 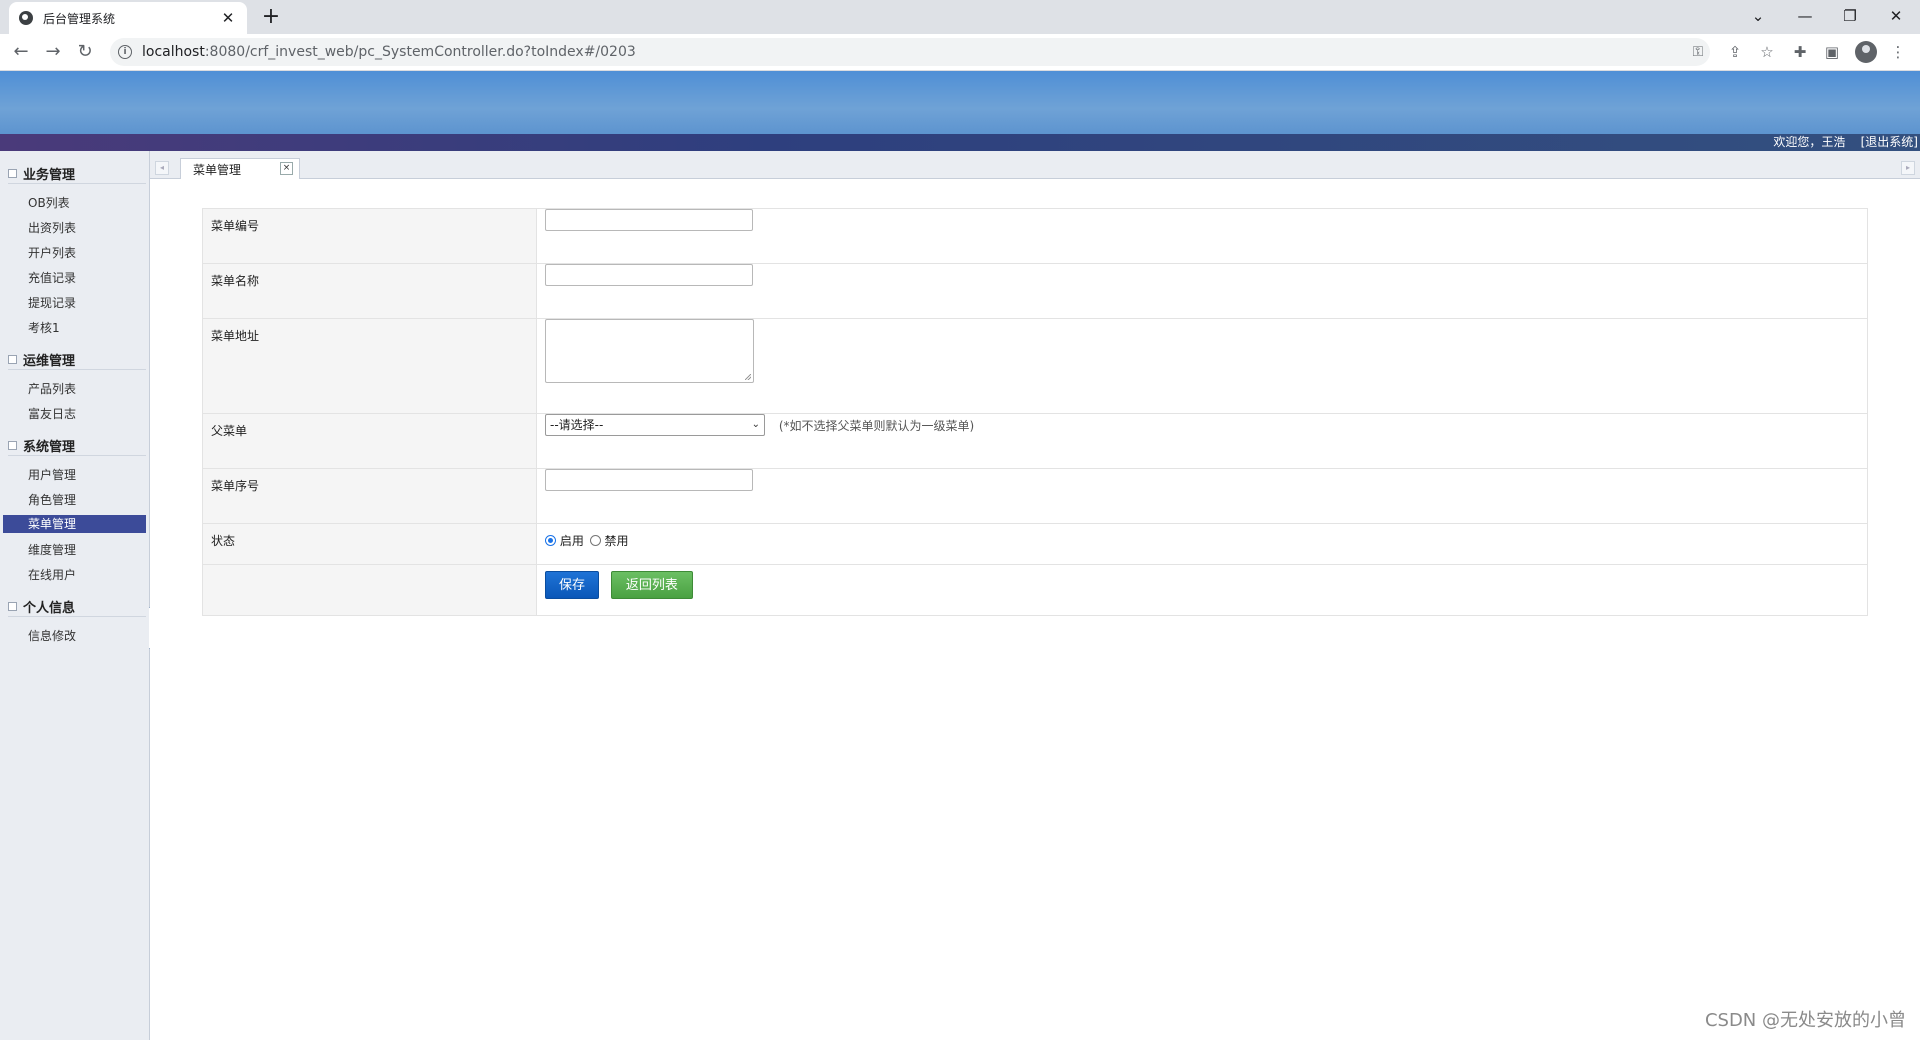 What do you see at coordinates (649, 220) in the screenshot?
I see `menu-no-input` at bounding box center [649, 220].